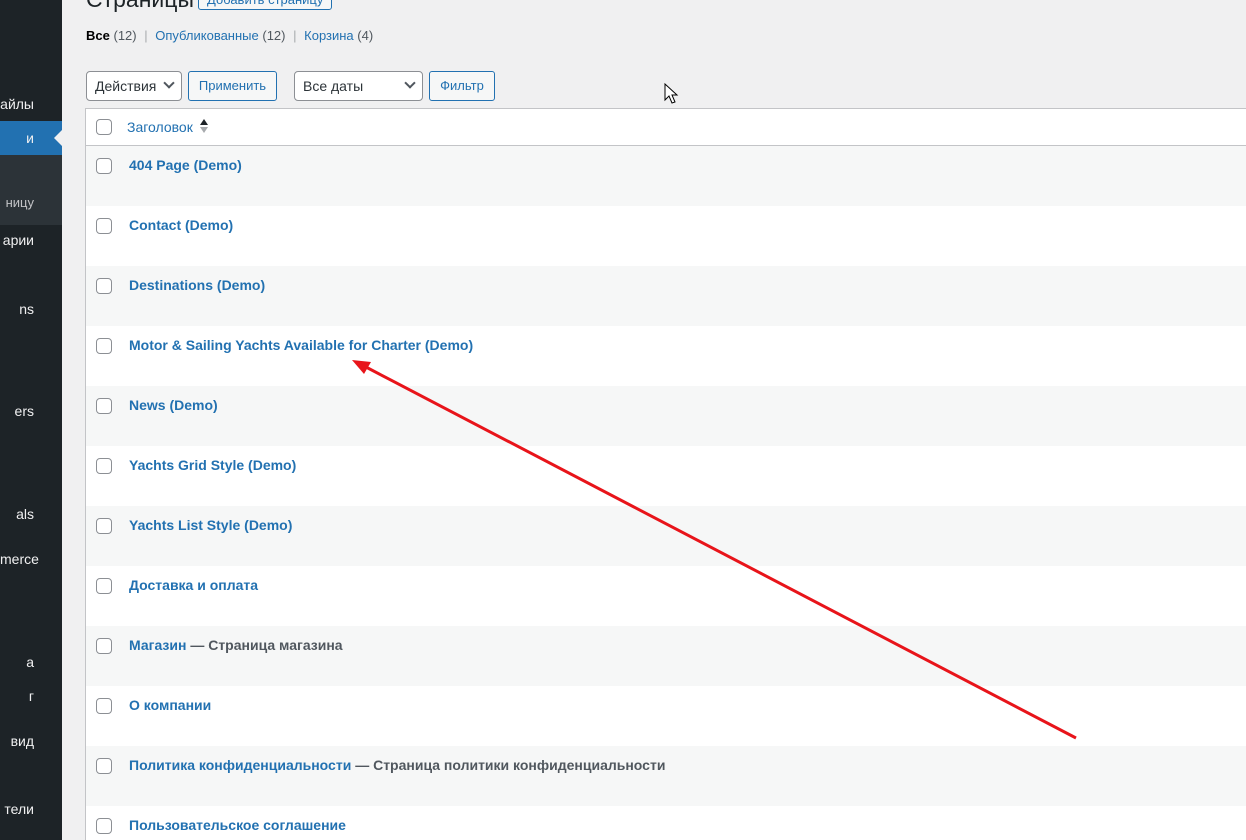  Describe the element at coordinates (160, 127) in the screenshot. I see `column-title-sort-link: Заголовок` at that location.